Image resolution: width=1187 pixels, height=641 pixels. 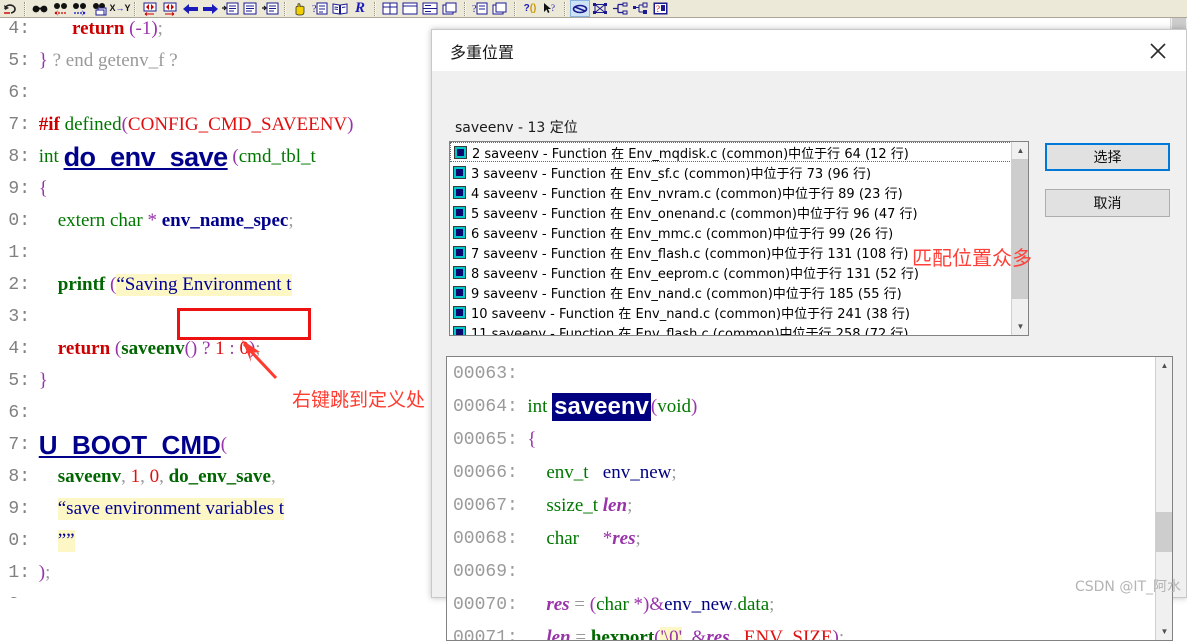 I want to click on navigate-forward-icon, so click(x=210, y=8).